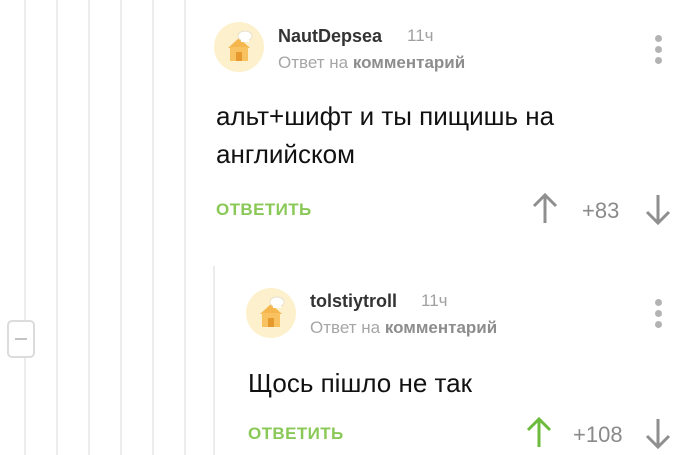 The height and width of the screenshot is (455, 700). I want to click on comment-score: +108, so click(598, 434).